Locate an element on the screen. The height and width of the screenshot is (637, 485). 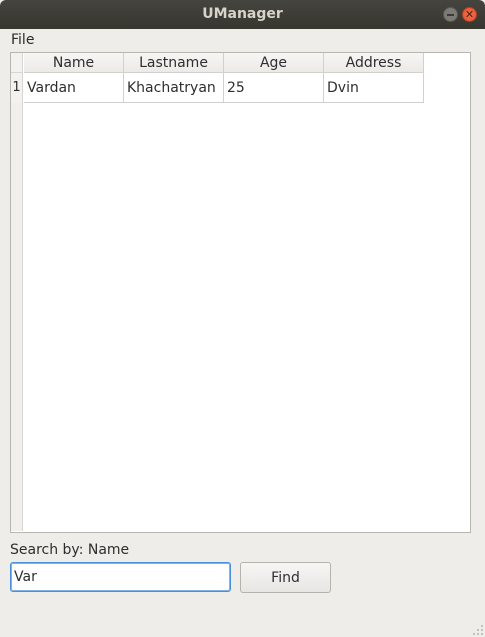
cell-address: Dvin is located at coordinates (374, 88).